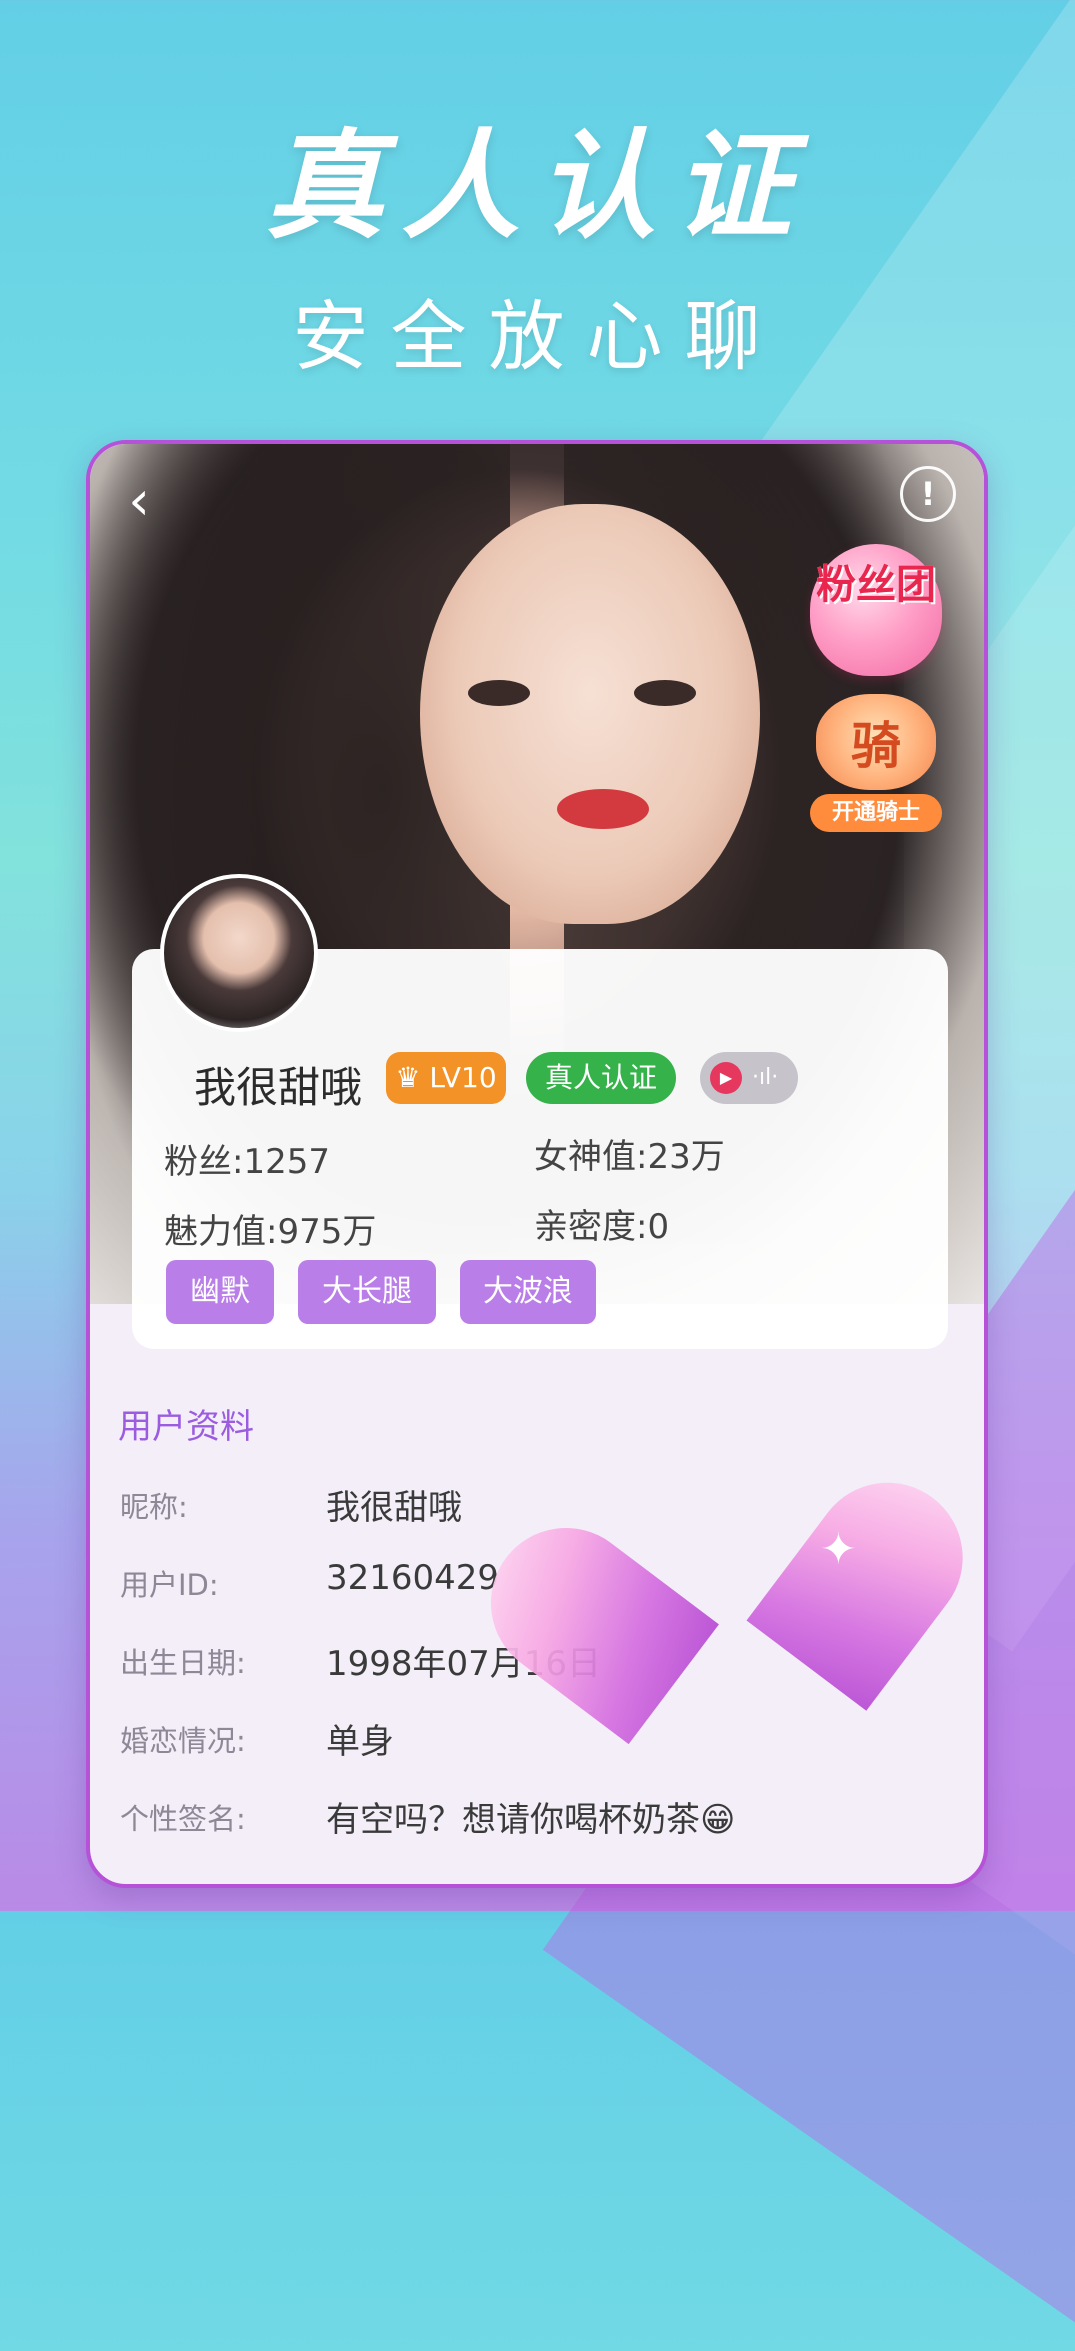 The width and height of the screenshot is (1075, 2351). I want to click on report-button: !, so click(928, 494).